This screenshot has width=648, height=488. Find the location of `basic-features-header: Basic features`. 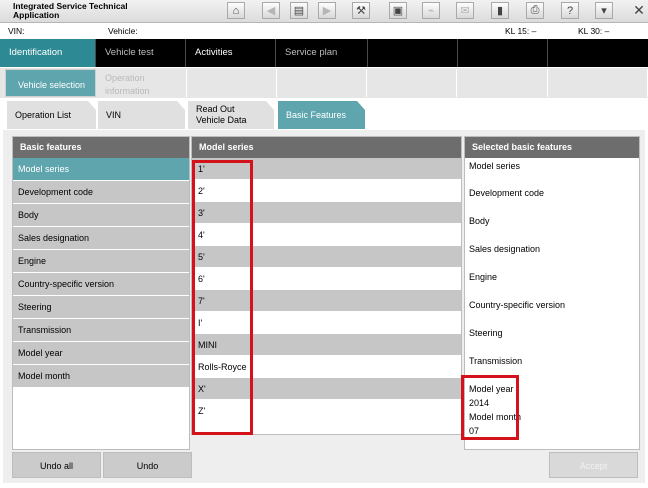

basic-features-header: Basic features is located at coordinates (101, 147).